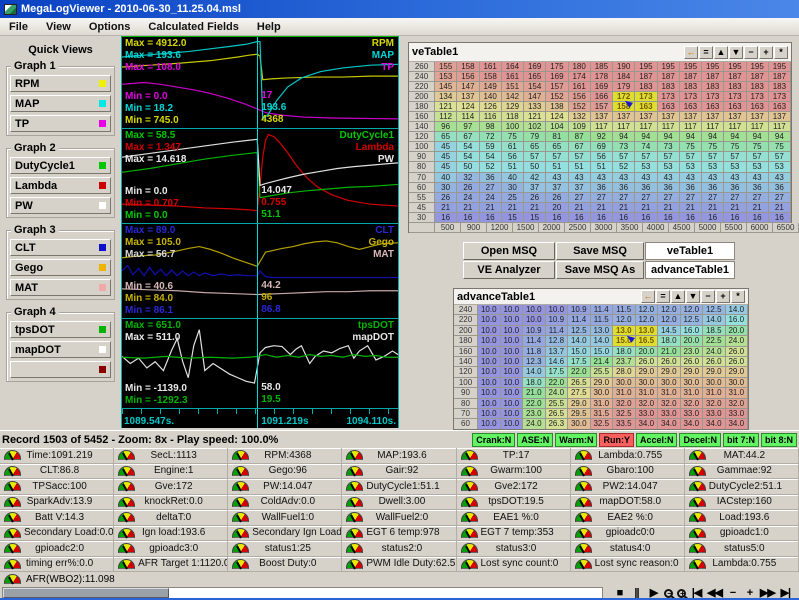  I want to click on ve-cell: 157, so click(557, 87).